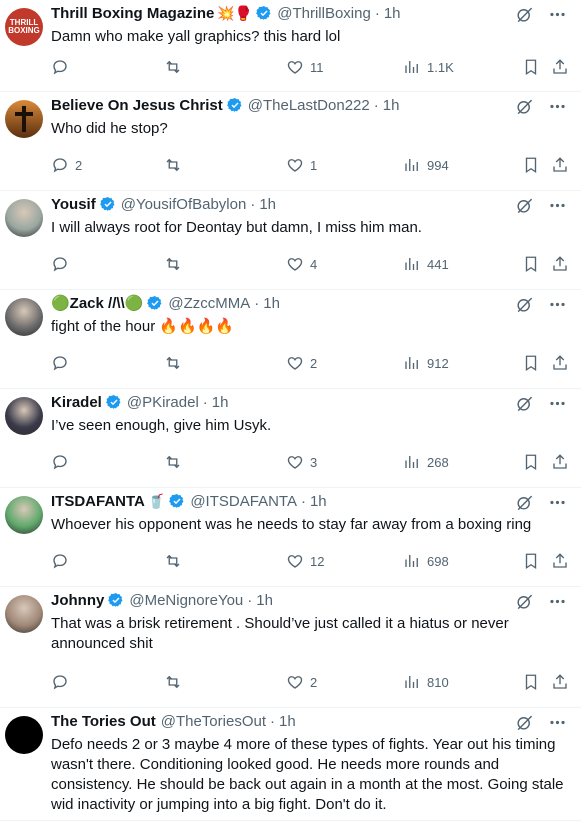 The width and height of the screenshot is (581, 821). Describe the element at coordinates (97, 303) in the screenshot. I see `display-name: 🟢Zack //\\🟢` at that location.